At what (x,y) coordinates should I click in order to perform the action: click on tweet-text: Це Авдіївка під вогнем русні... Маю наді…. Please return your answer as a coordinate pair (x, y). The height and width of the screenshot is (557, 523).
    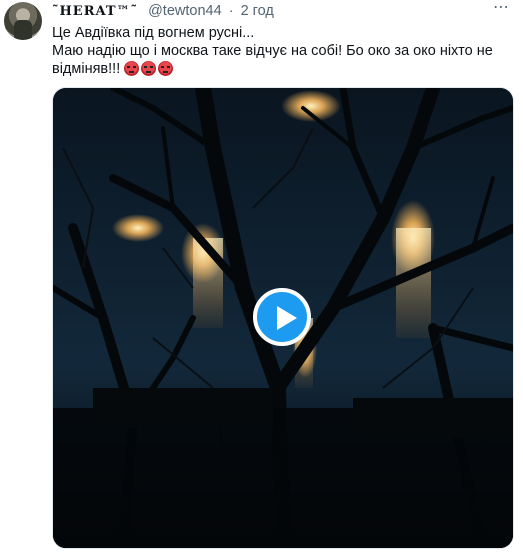
    Looking at the image, I should click on (284, 52).